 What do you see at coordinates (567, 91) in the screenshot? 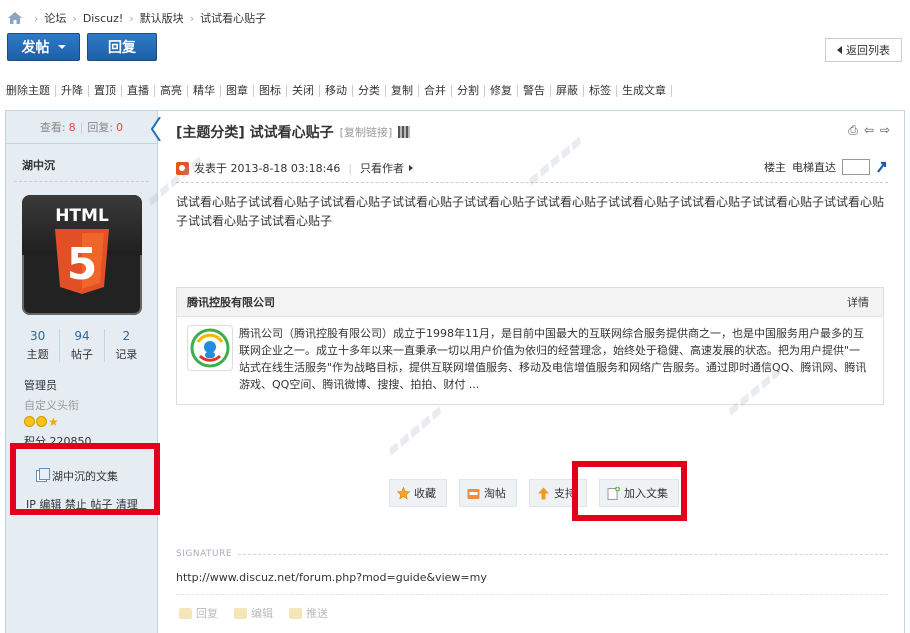
I see `mod-ban: 屏蔽` at bounding box center [567, 91].